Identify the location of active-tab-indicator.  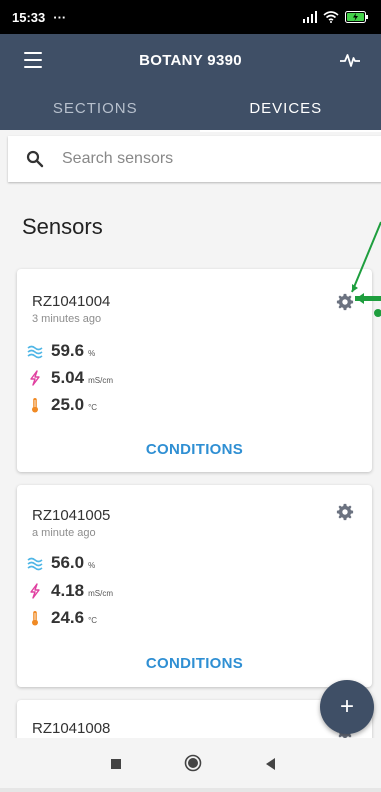
(290, 131).